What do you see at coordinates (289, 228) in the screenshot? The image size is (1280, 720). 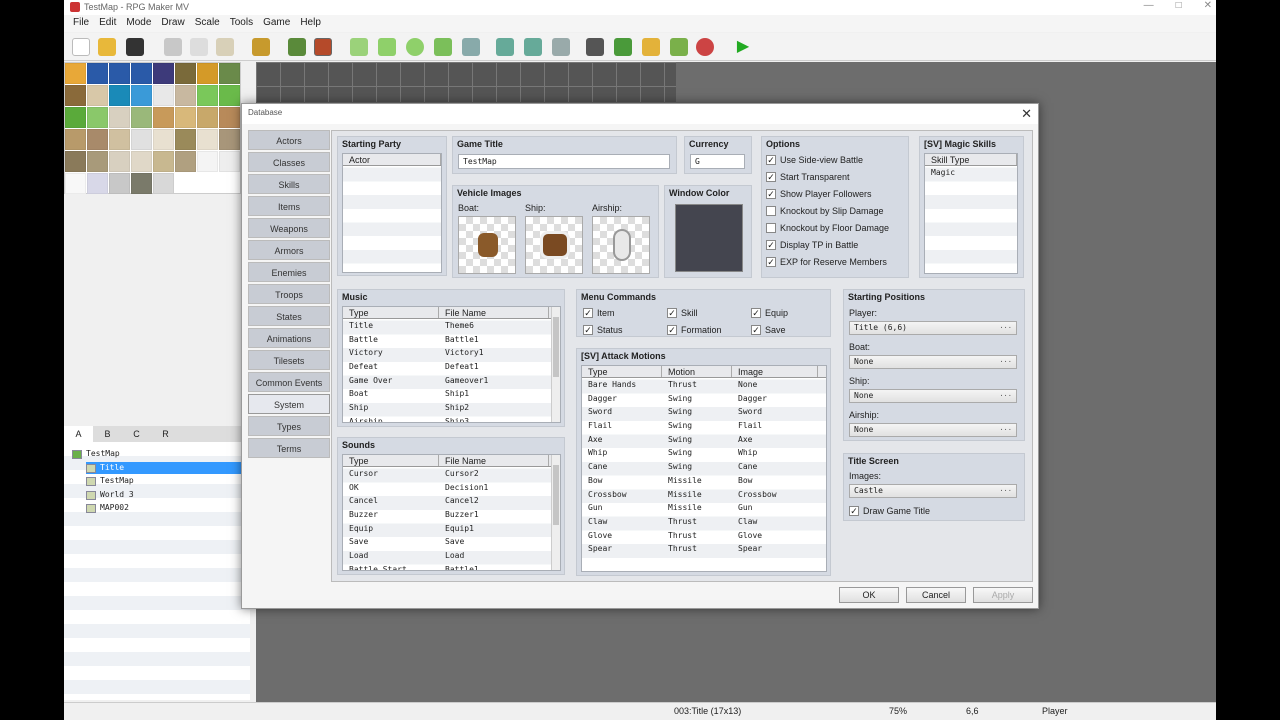 I see `category-weapons: Weapons` at bounding box center [289, 228].